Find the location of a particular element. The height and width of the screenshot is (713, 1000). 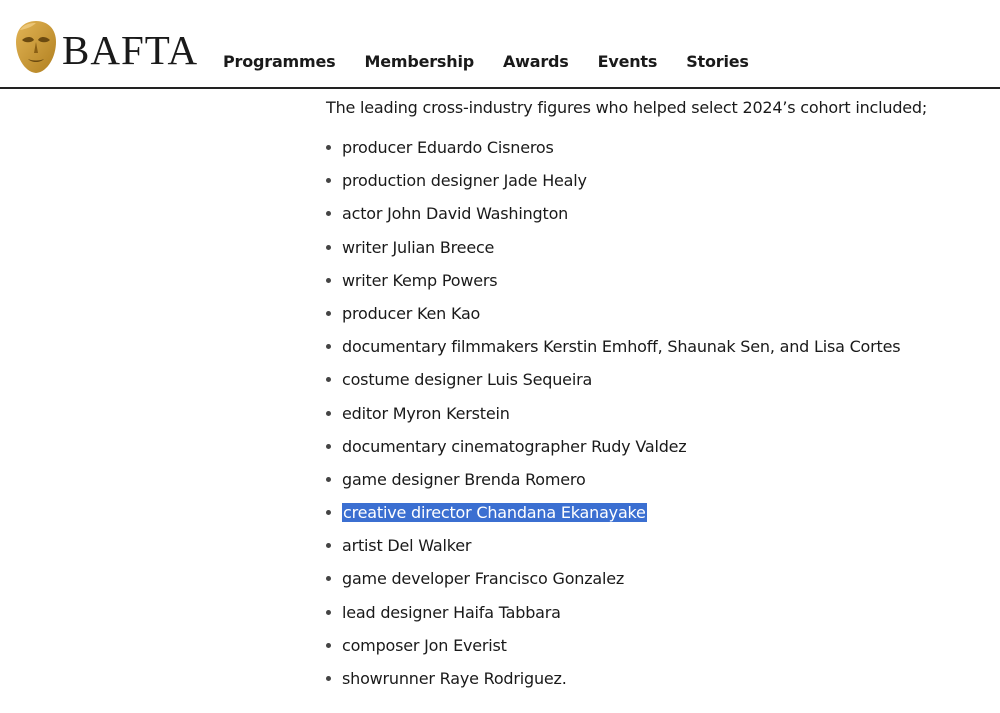

list-item: documentary cinematographer Rudy Valdez is located at coordinates (656, 452).